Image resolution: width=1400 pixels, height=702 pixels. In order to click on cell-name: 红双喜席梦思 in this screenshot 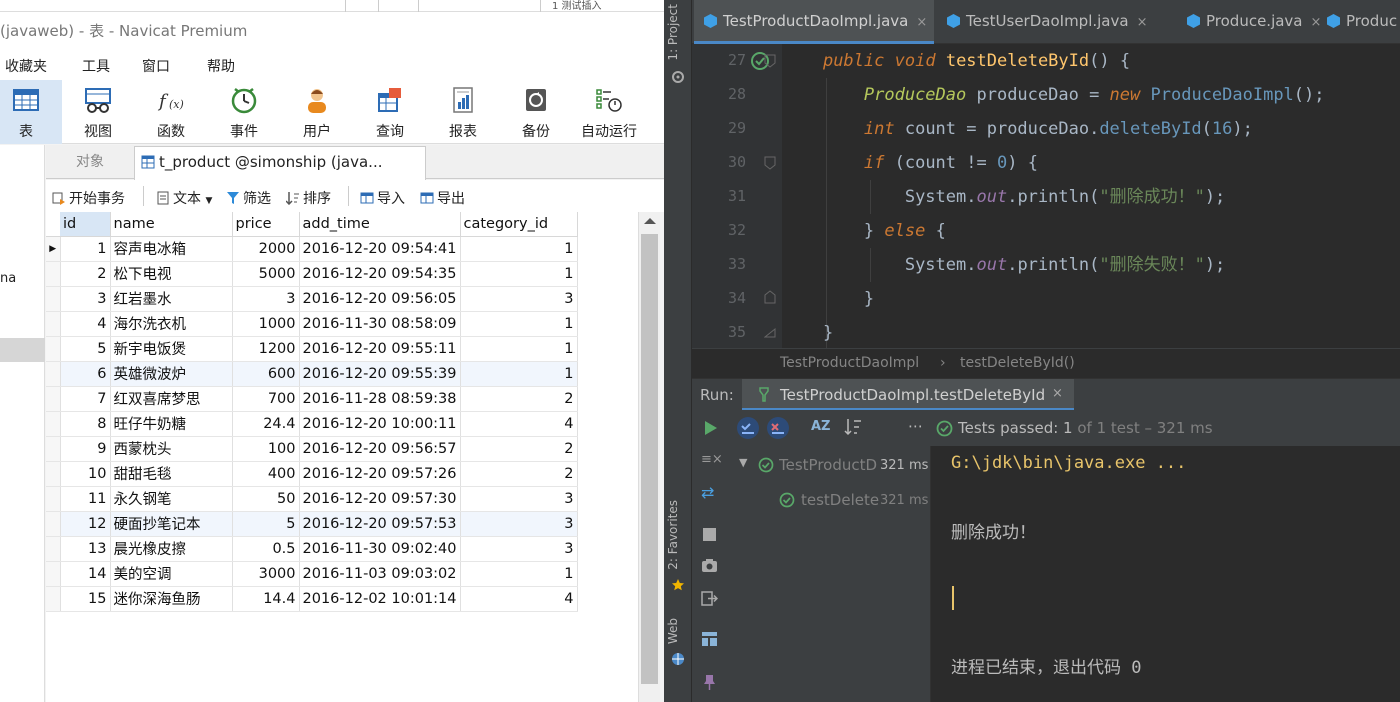, I will do `click(171, 399)`.